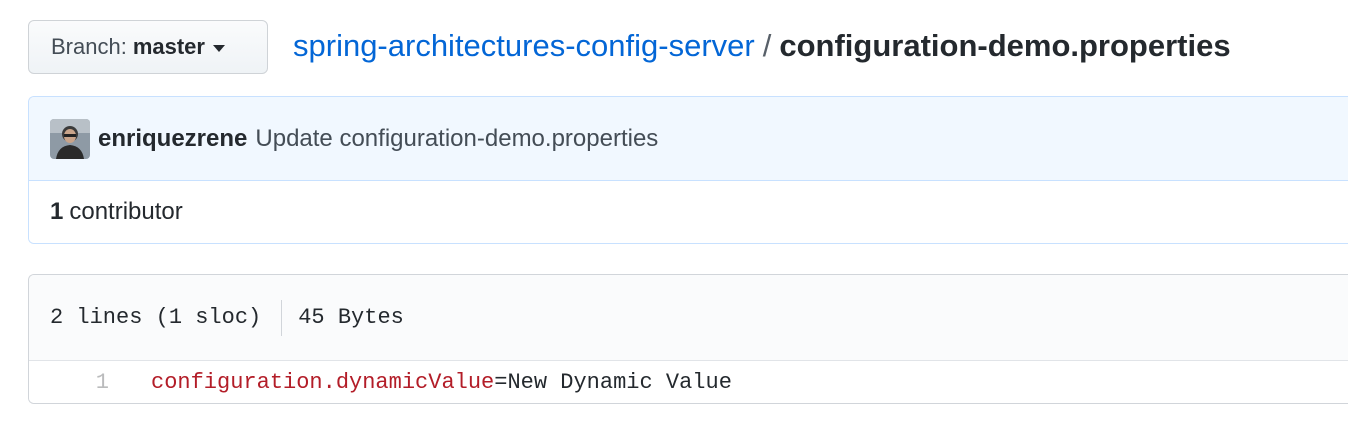 The height and width of the screenshot is (428, 1348). I want to click on file-size-info: 45 Bytes, so click(351, 317).